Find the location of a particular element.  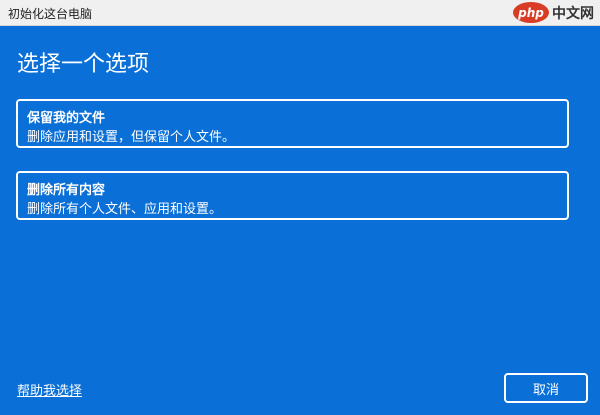

help-me-choose-link: 帮助我选择 is located at coordinates (49, 389).